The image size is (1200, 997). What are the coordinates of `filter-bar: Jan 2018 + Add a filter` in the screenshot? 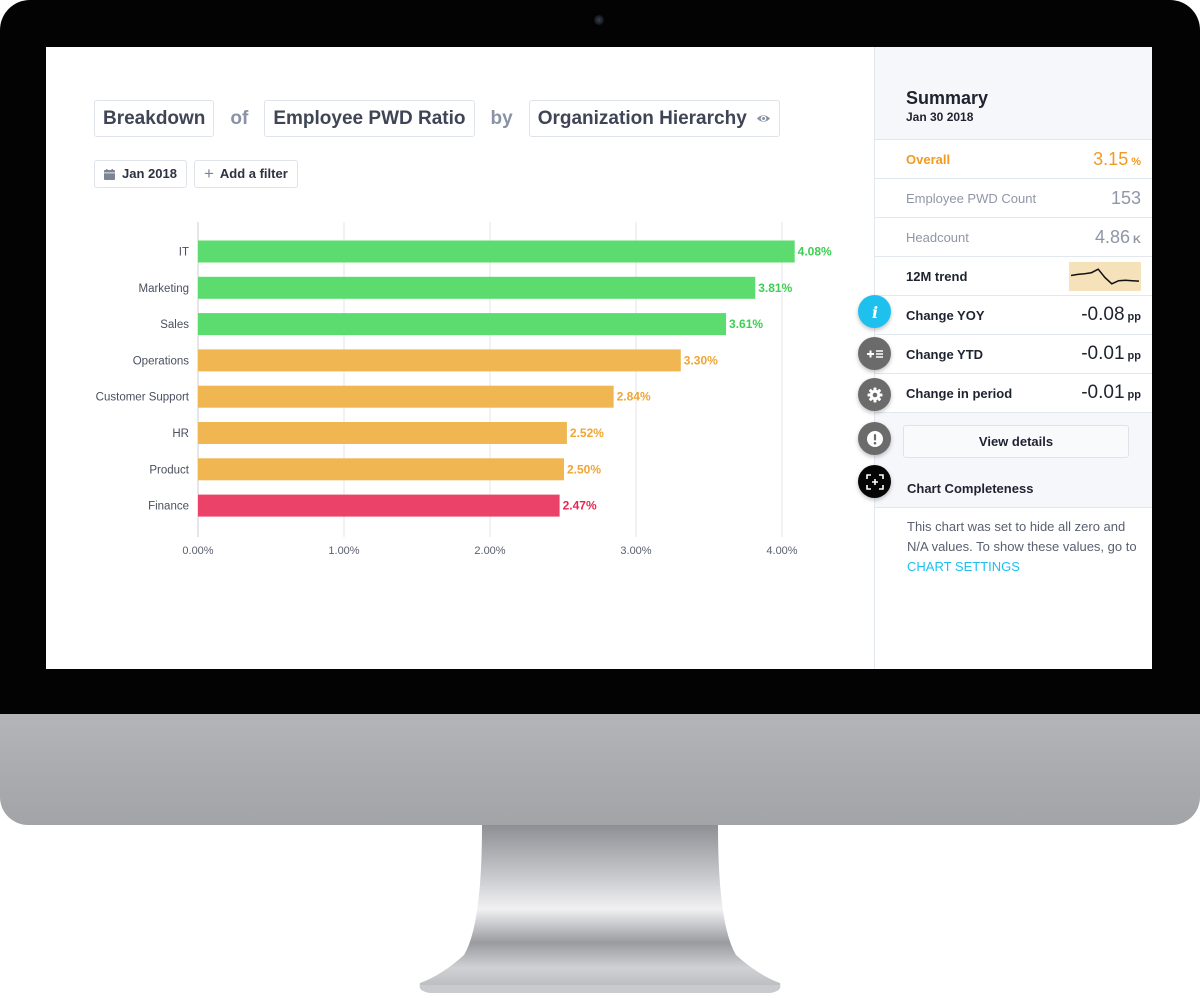 It's located at (199, 174).